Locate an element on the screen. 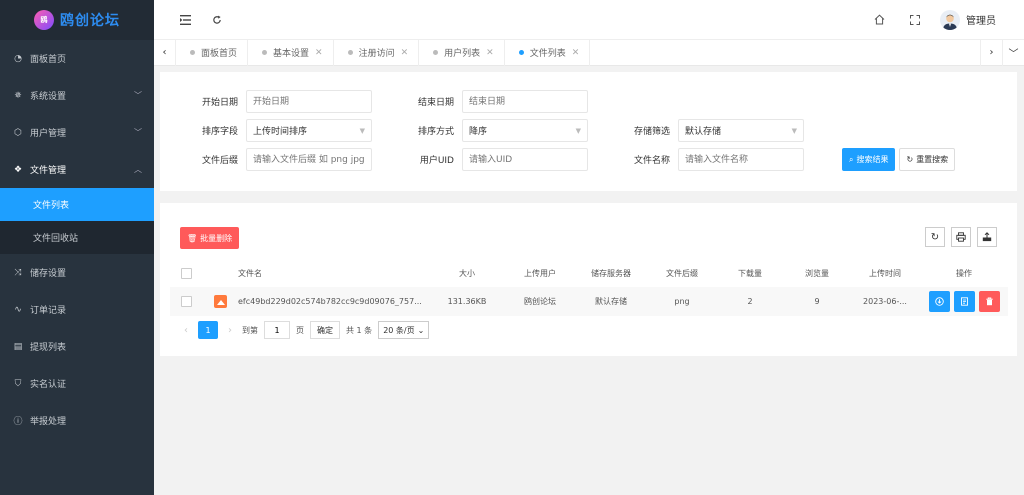 This screenshot has width=1024, height=495. pulse-icon: ∿ is located at coordinates (18, 309).